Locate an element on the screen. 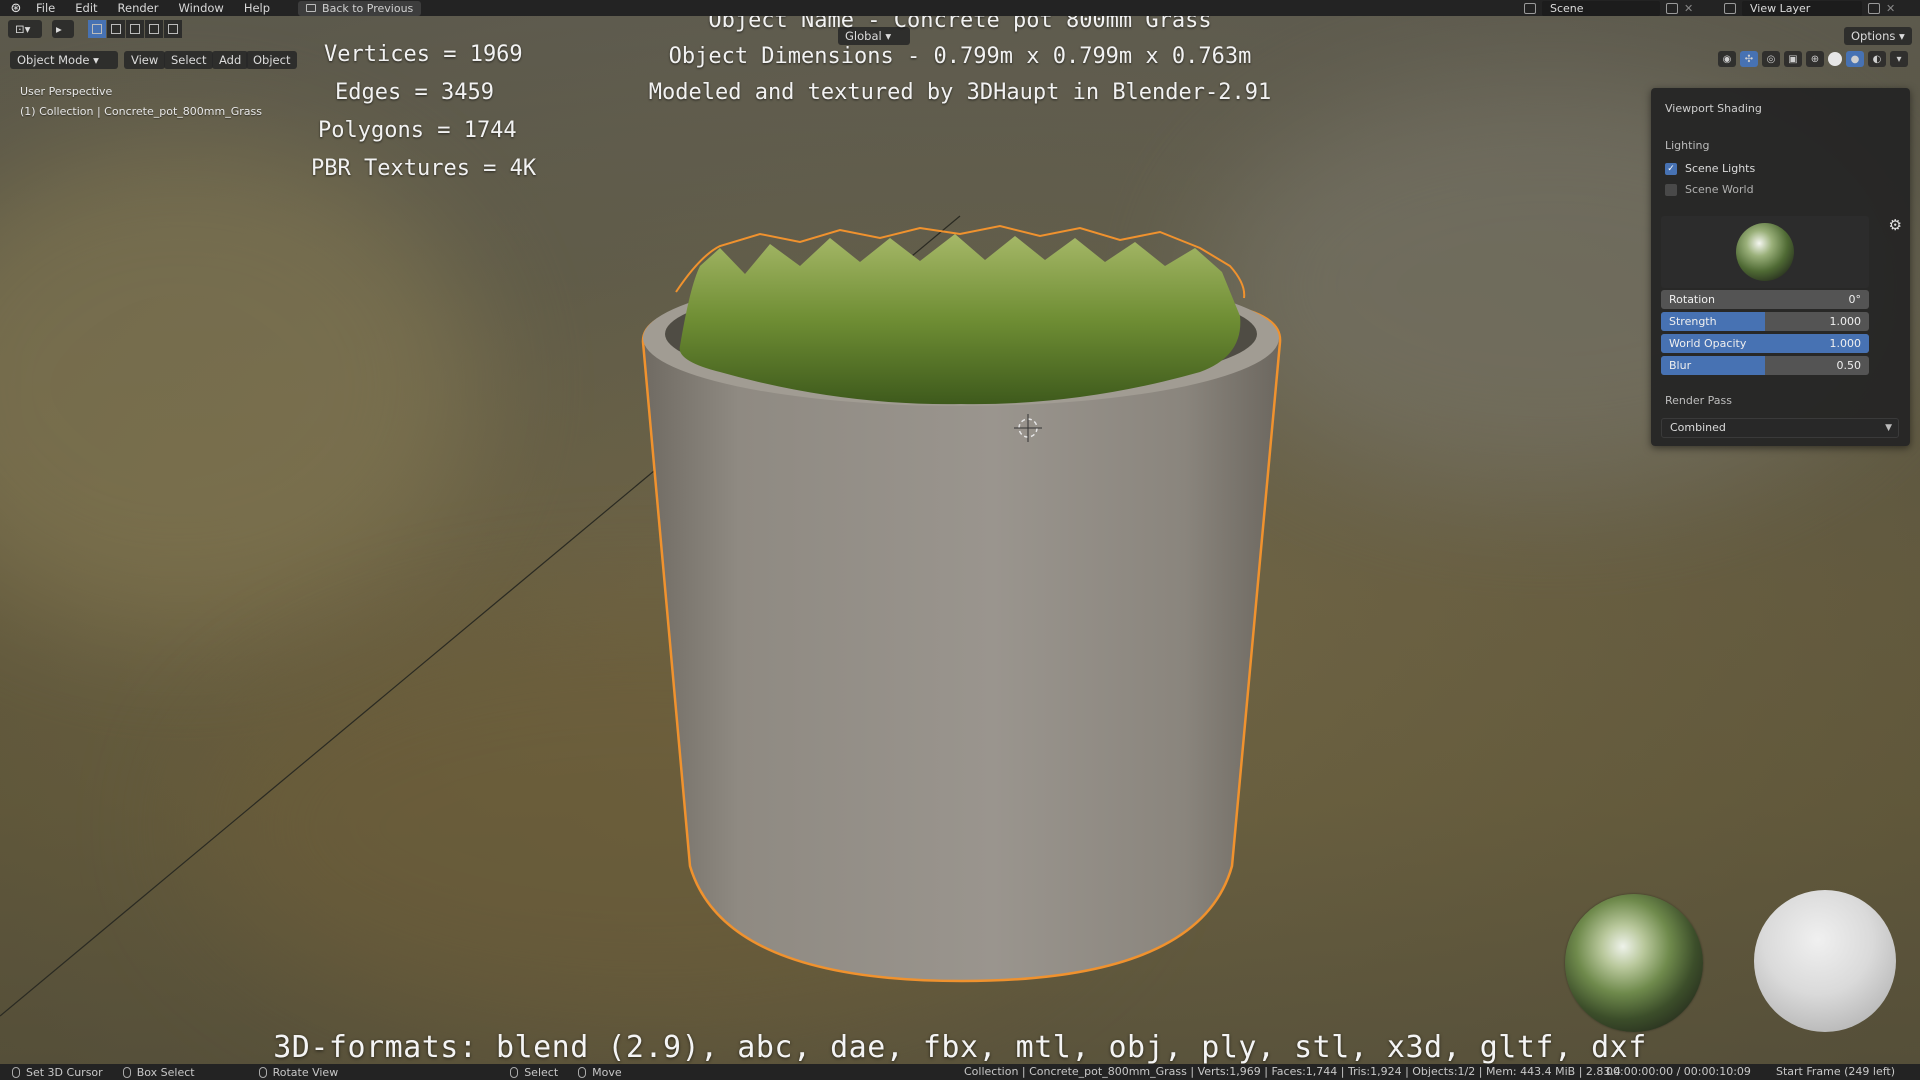 Image resolution: width=1920 pixels, height=1080 pixels. lighting-section-label: Lighting is located at coordinates (1687, 145).